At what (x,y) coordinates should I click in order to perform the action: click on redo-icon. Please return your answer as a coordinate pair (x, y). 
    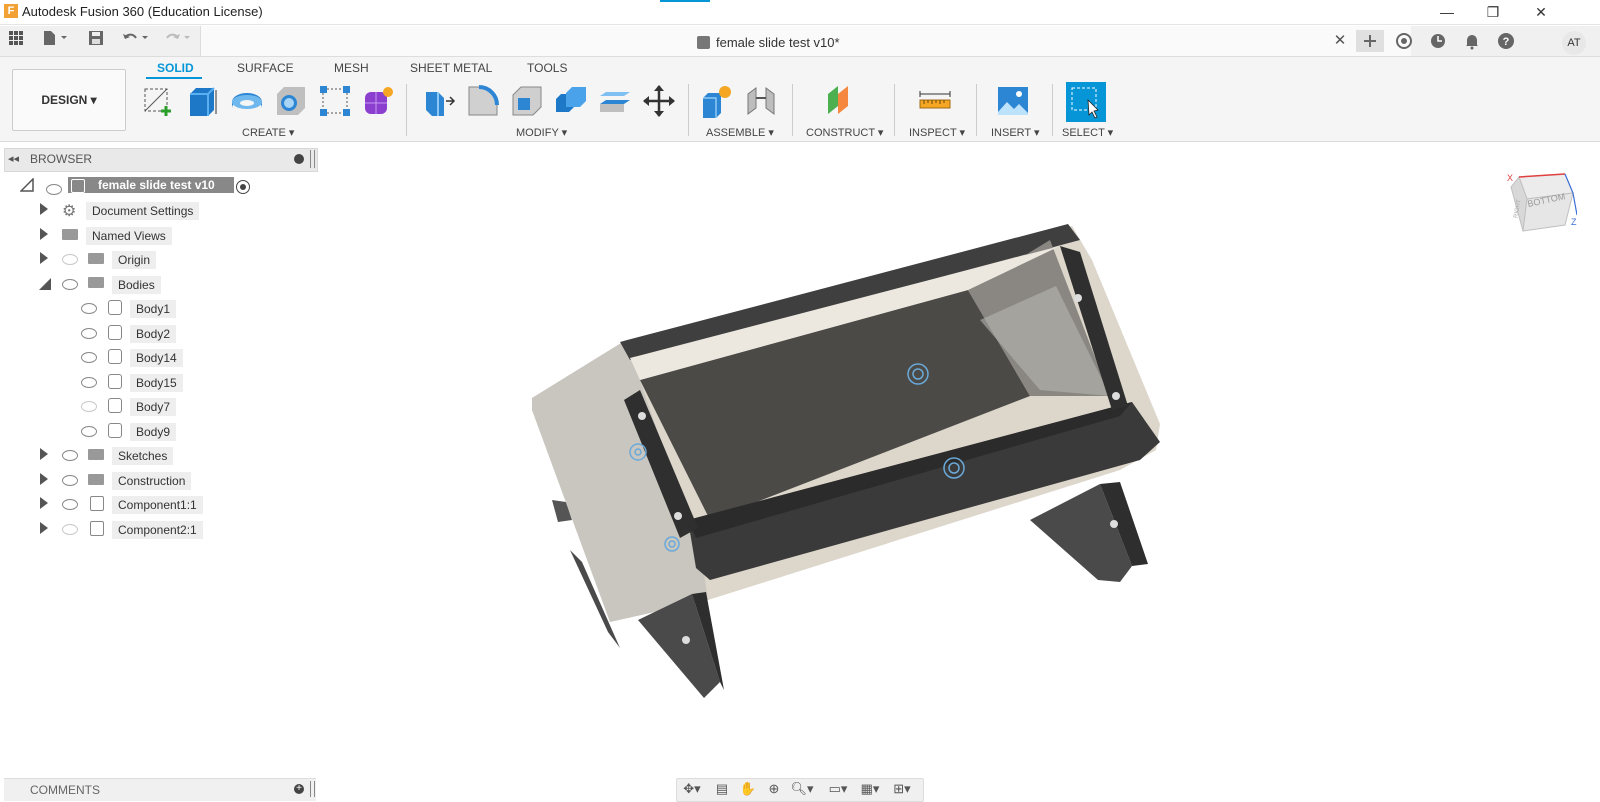
    Looking at the image, I should click on (178, 41).